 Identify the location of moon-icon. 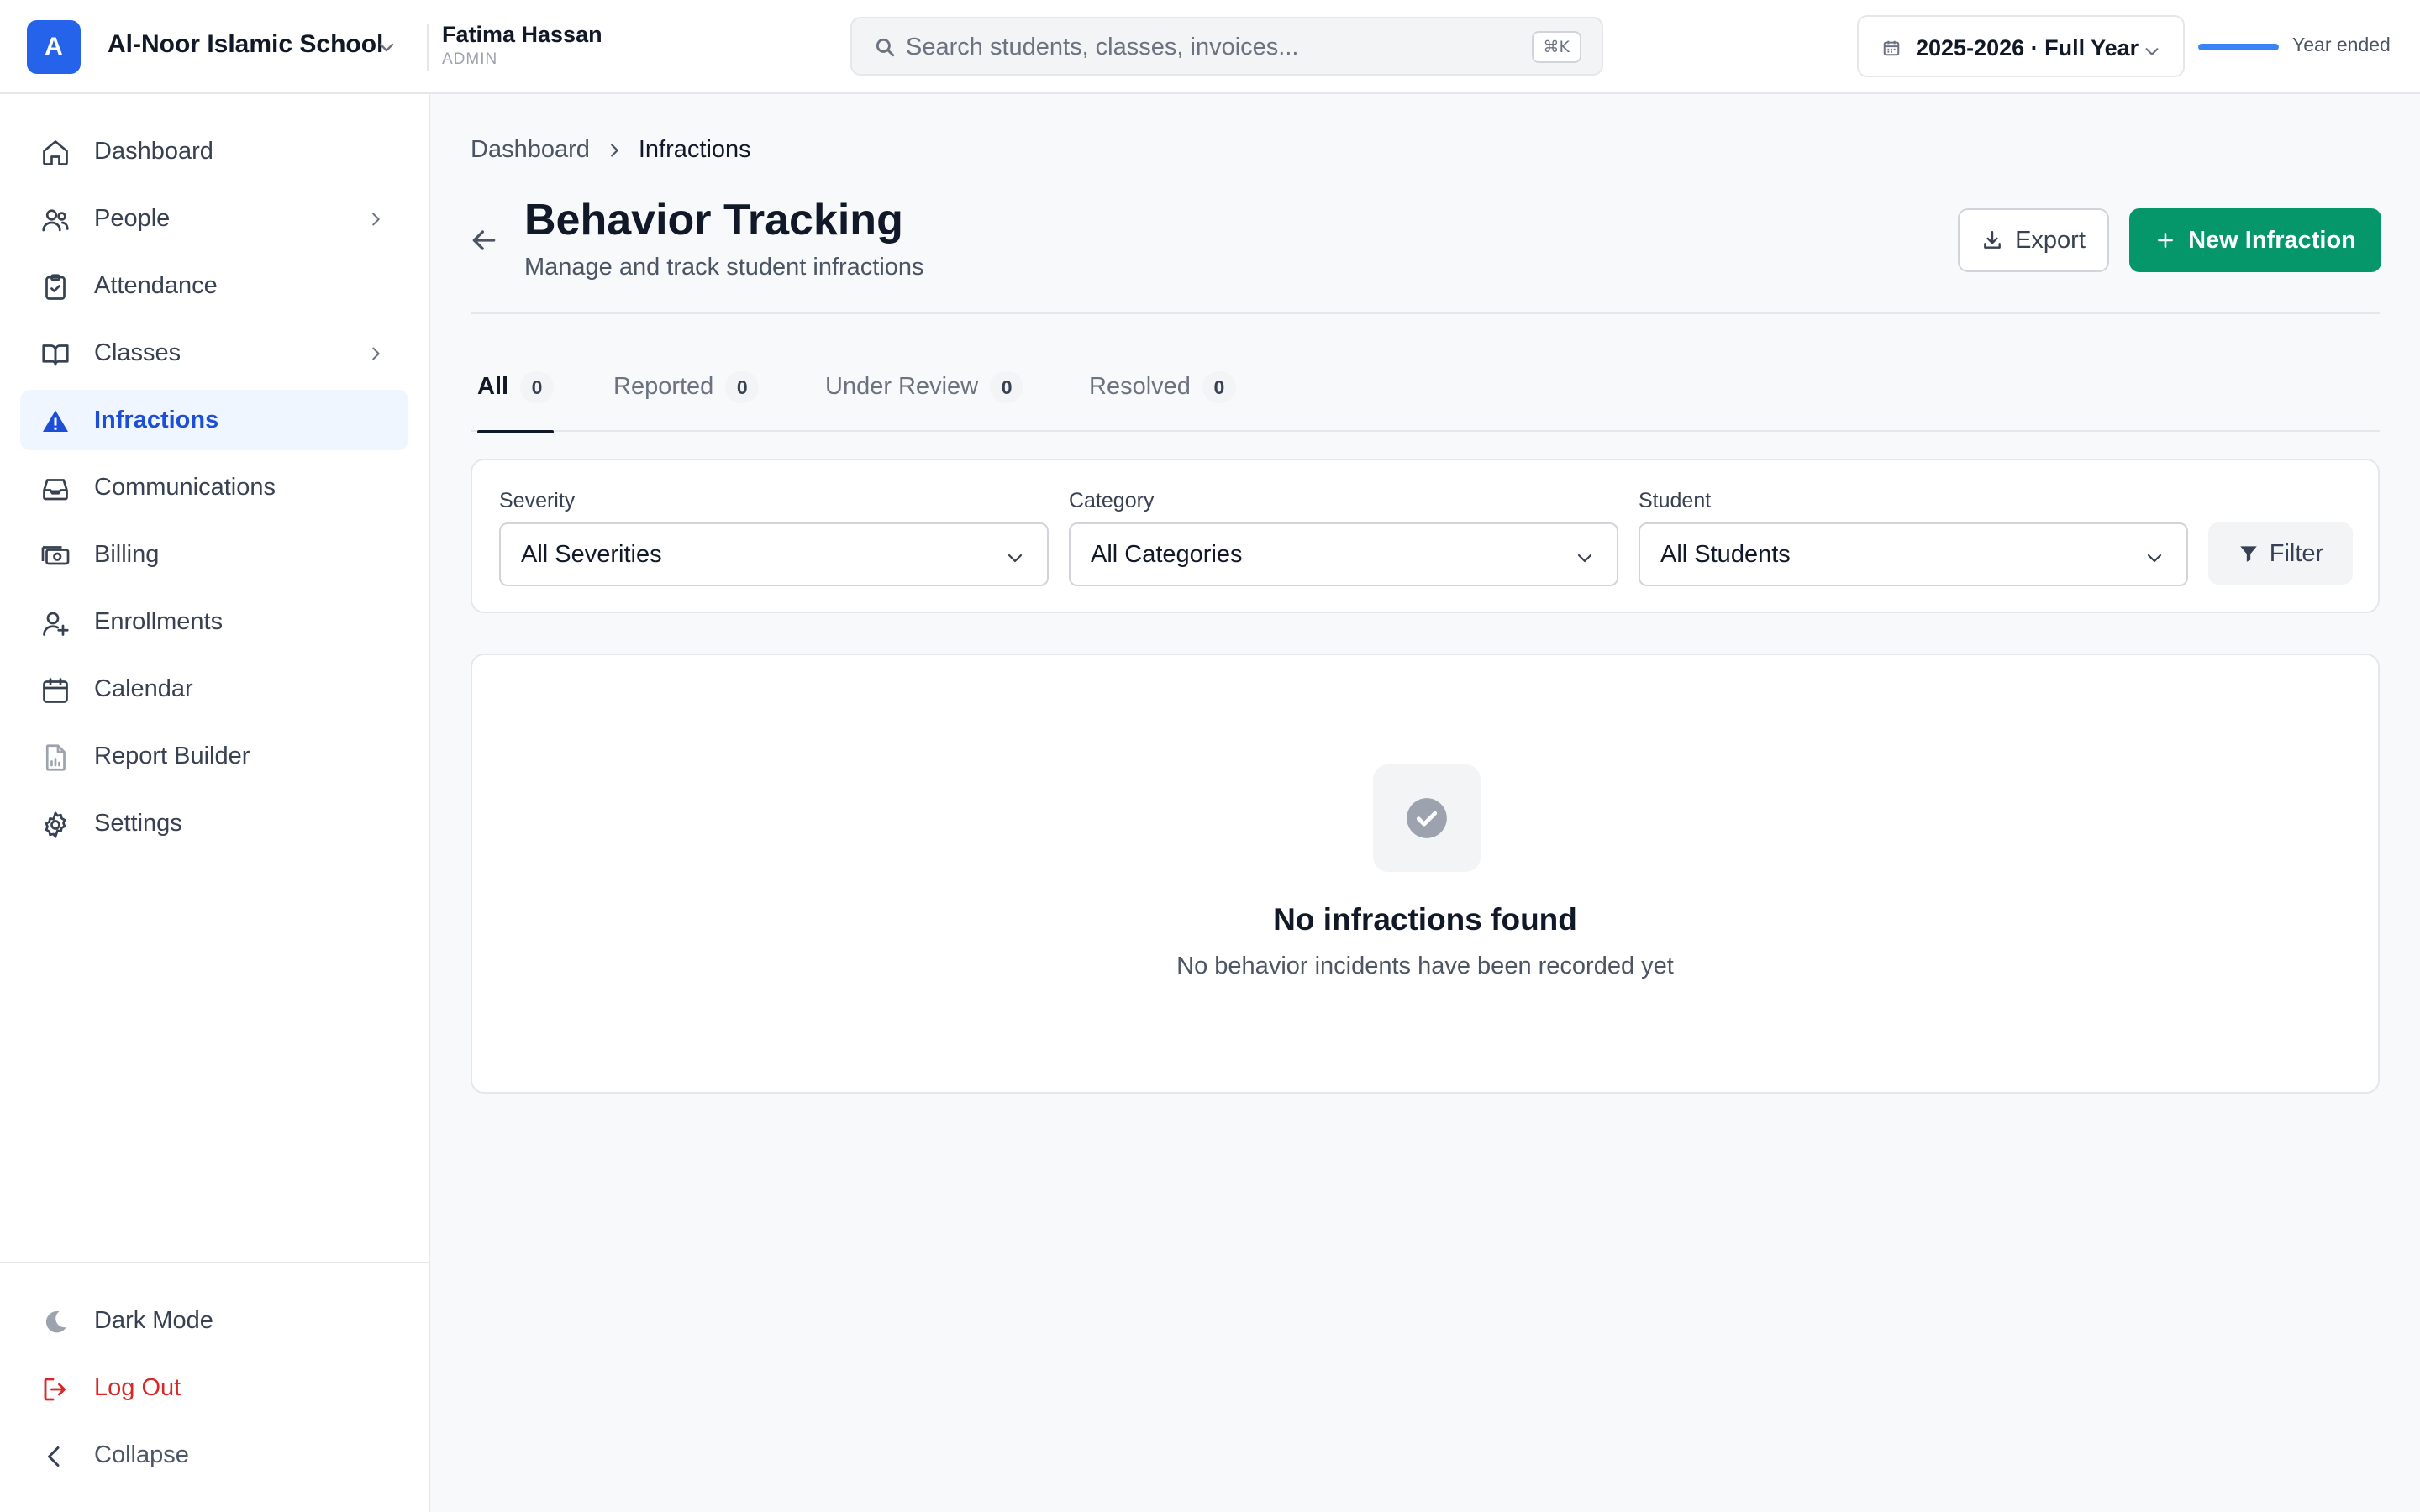
(55, 1322).